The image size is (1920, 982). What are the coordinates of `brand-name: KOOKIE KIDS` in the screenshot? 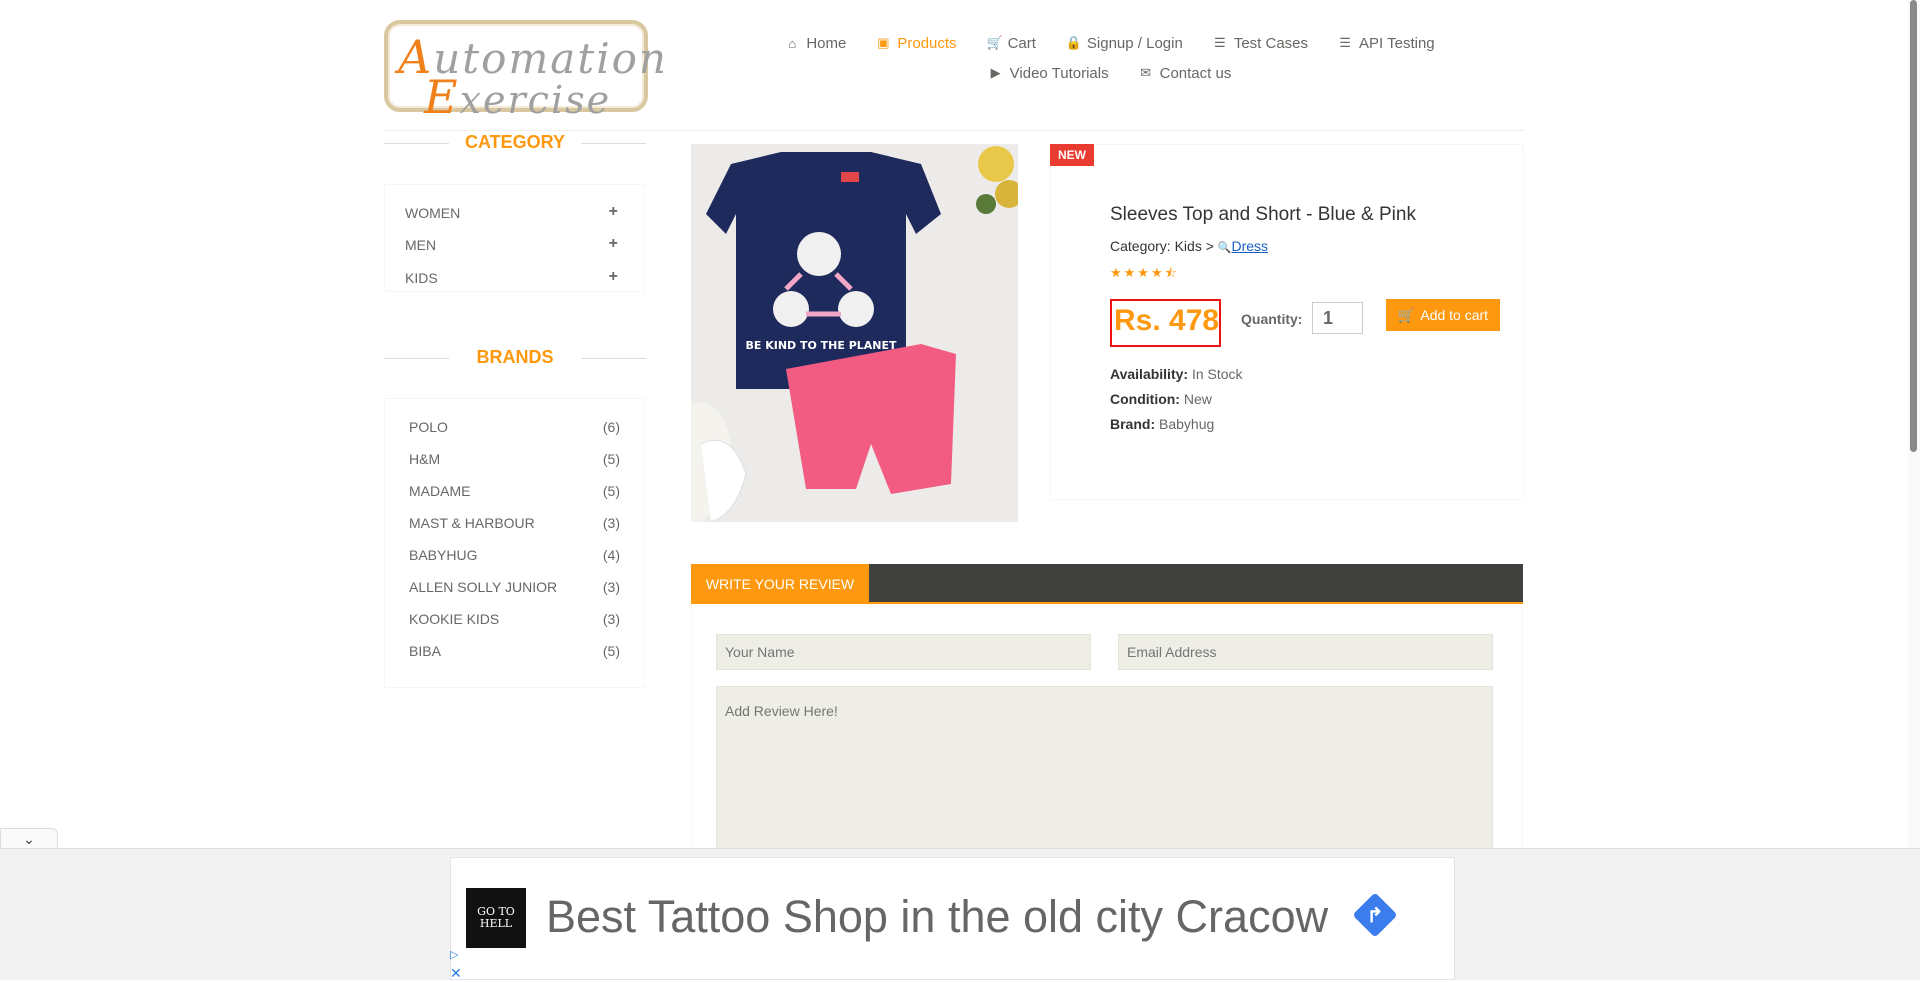 It's located at (454, 619).